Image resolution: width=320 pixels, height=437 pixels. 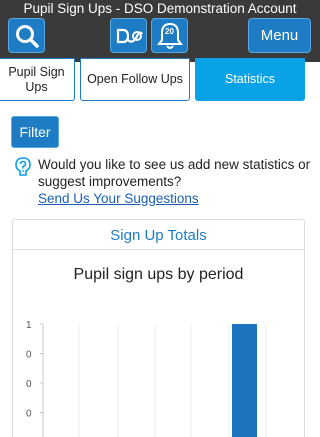 I want to click on dso-logo-button, so click(x=128, y=35).